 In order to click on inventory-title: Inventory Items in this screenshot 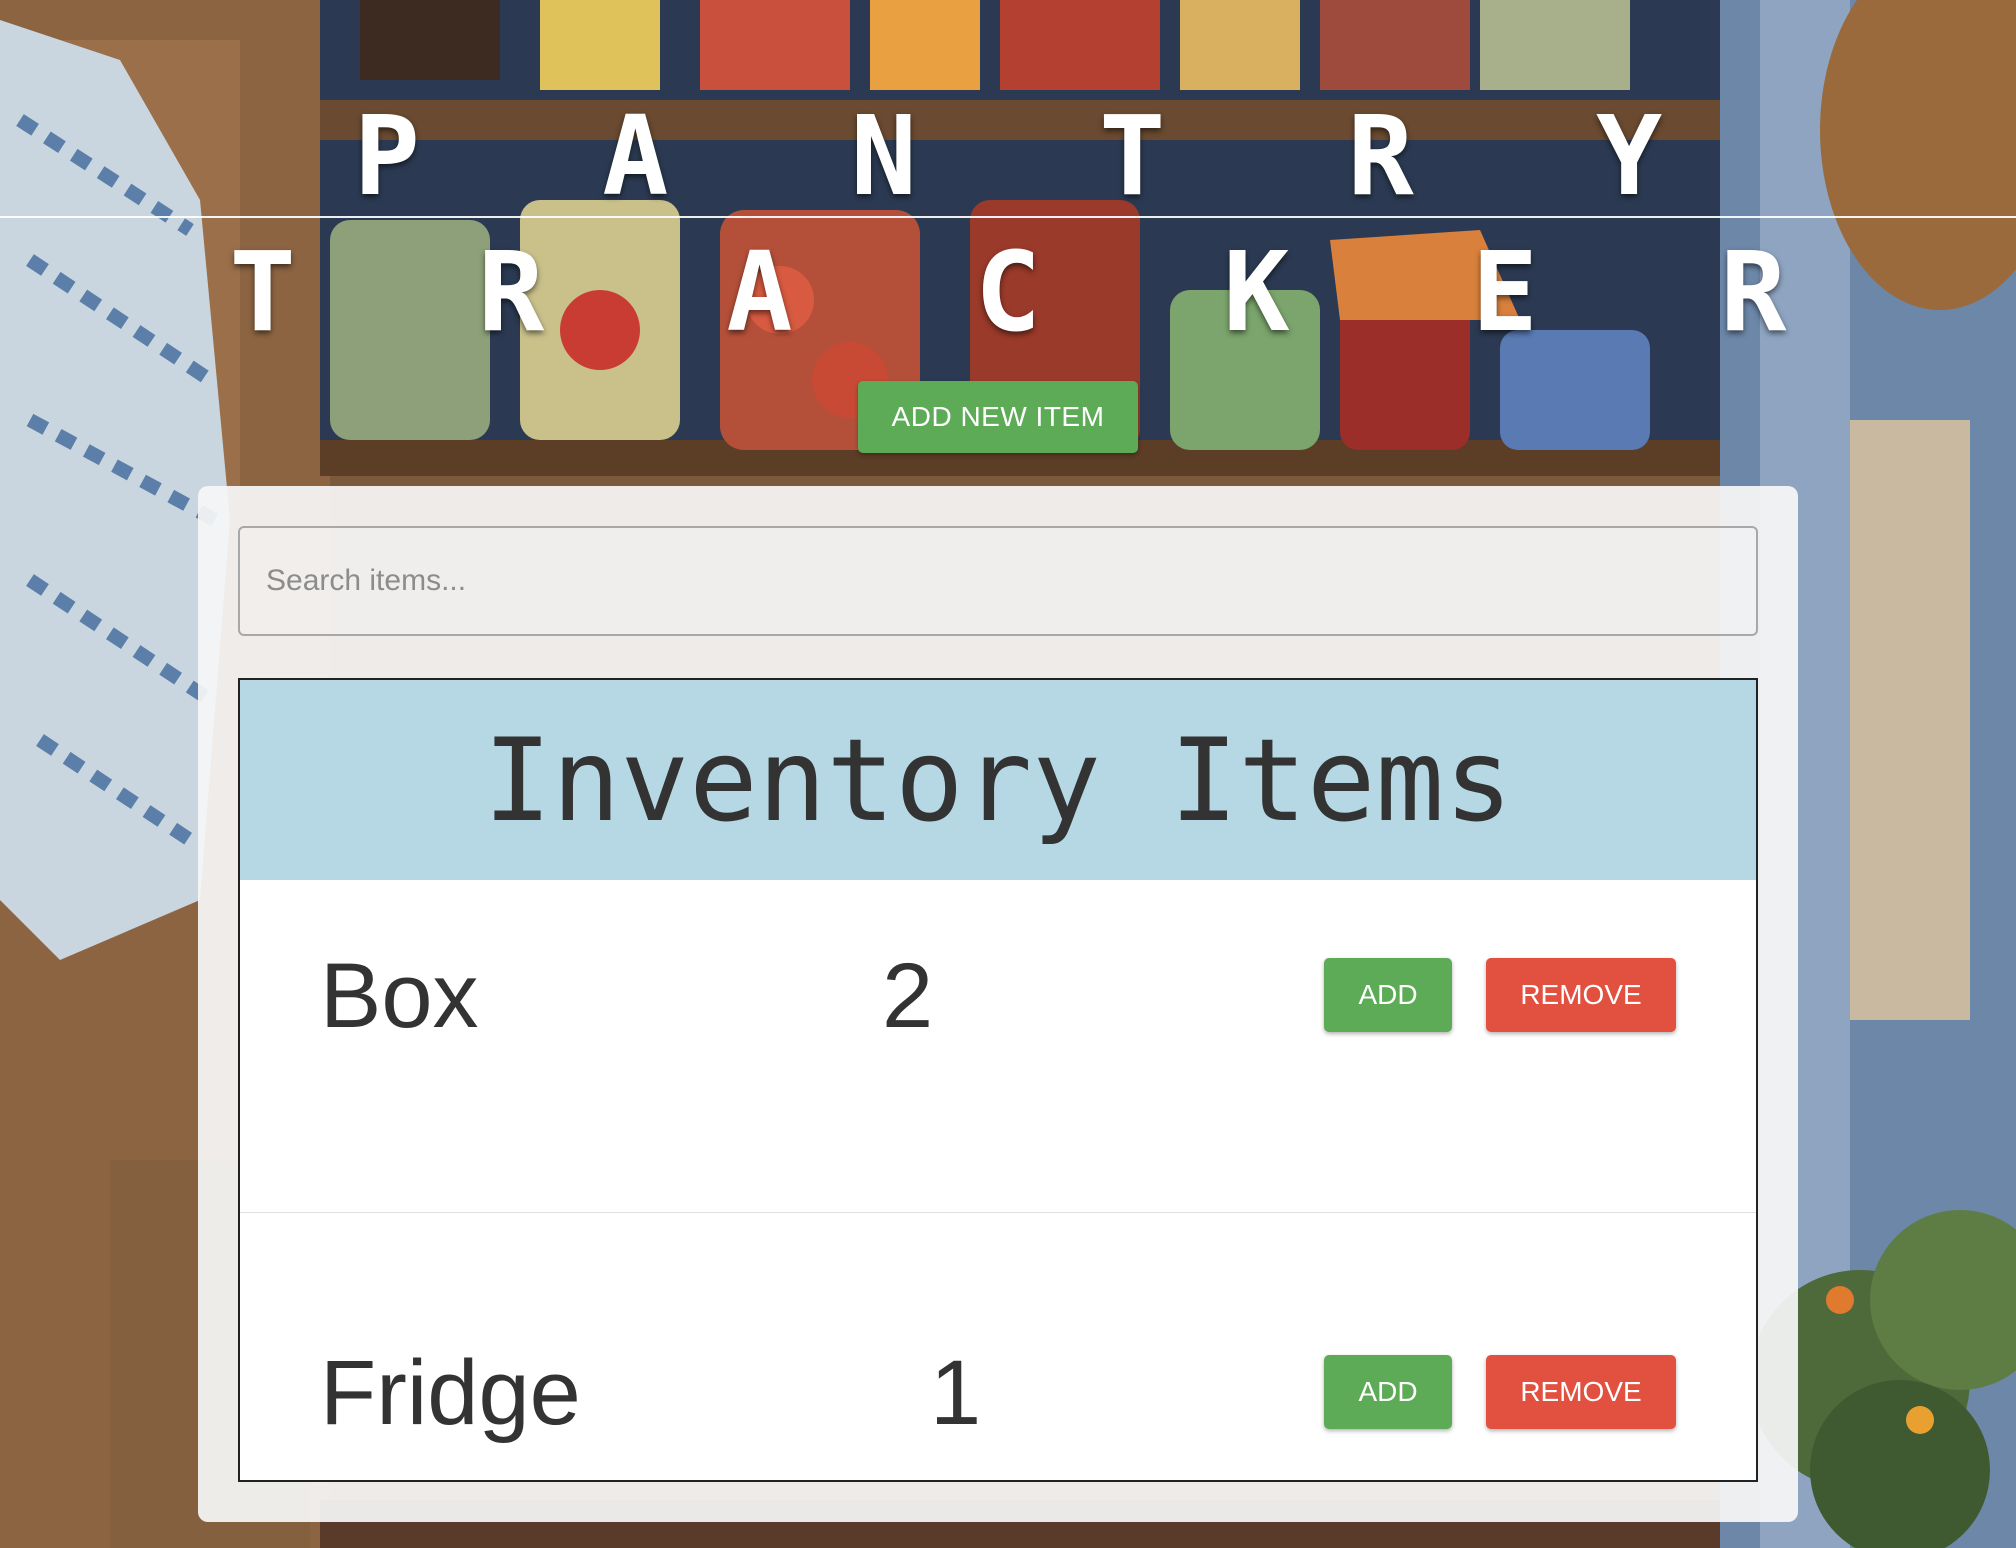, I will do `click(998, 780)`.